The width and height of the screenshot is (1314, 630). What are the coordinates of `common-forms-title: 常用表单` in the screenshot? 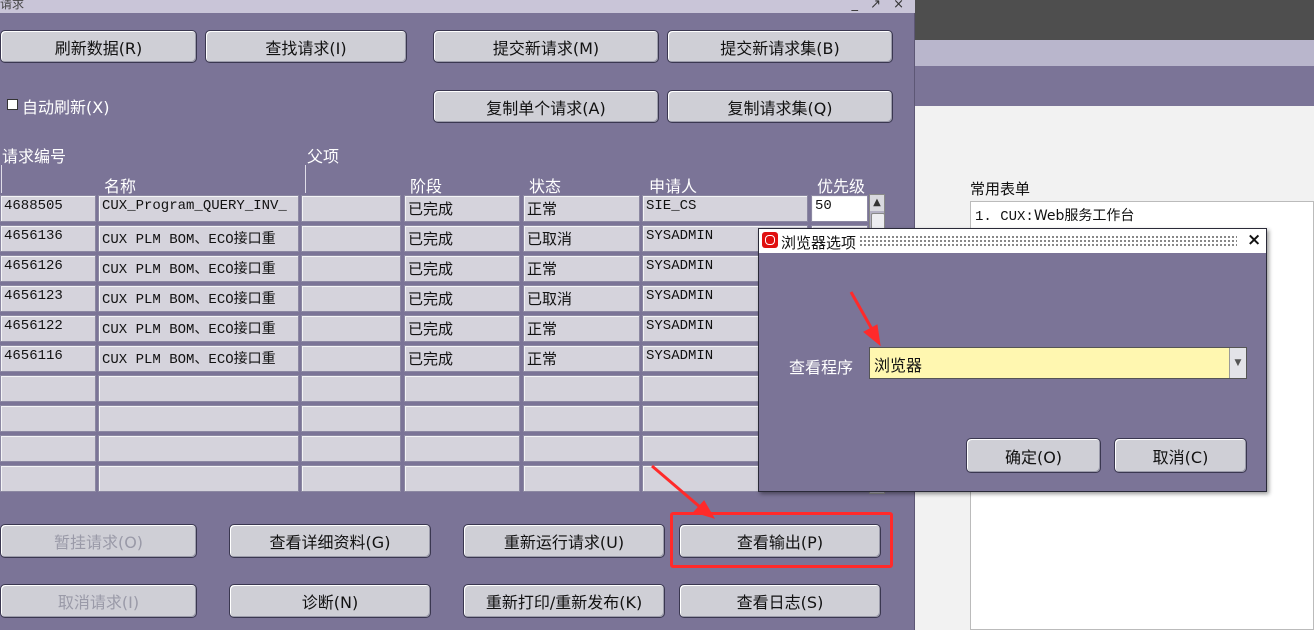 It's located at (1000, 189).